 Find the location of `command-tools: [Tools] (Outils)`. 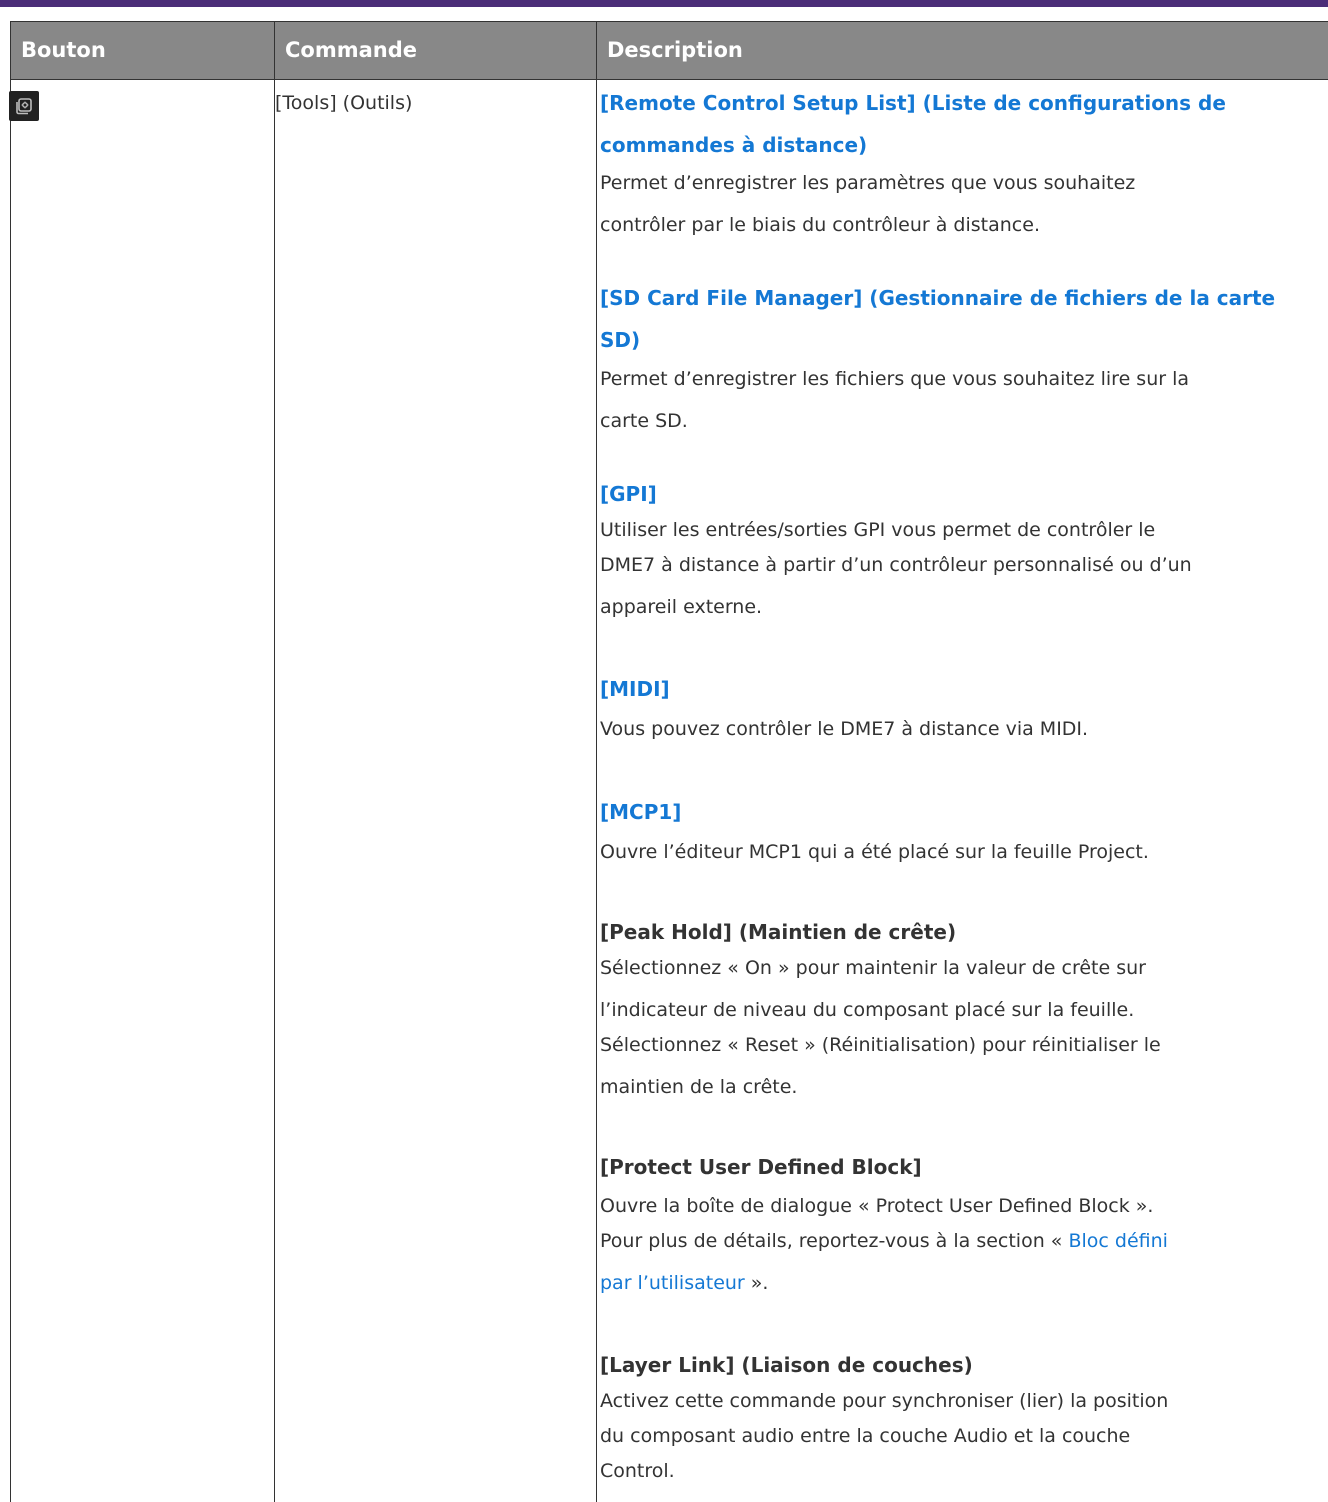

command-tools: [Tools] (Outils) is located at coordinates (344, 103).